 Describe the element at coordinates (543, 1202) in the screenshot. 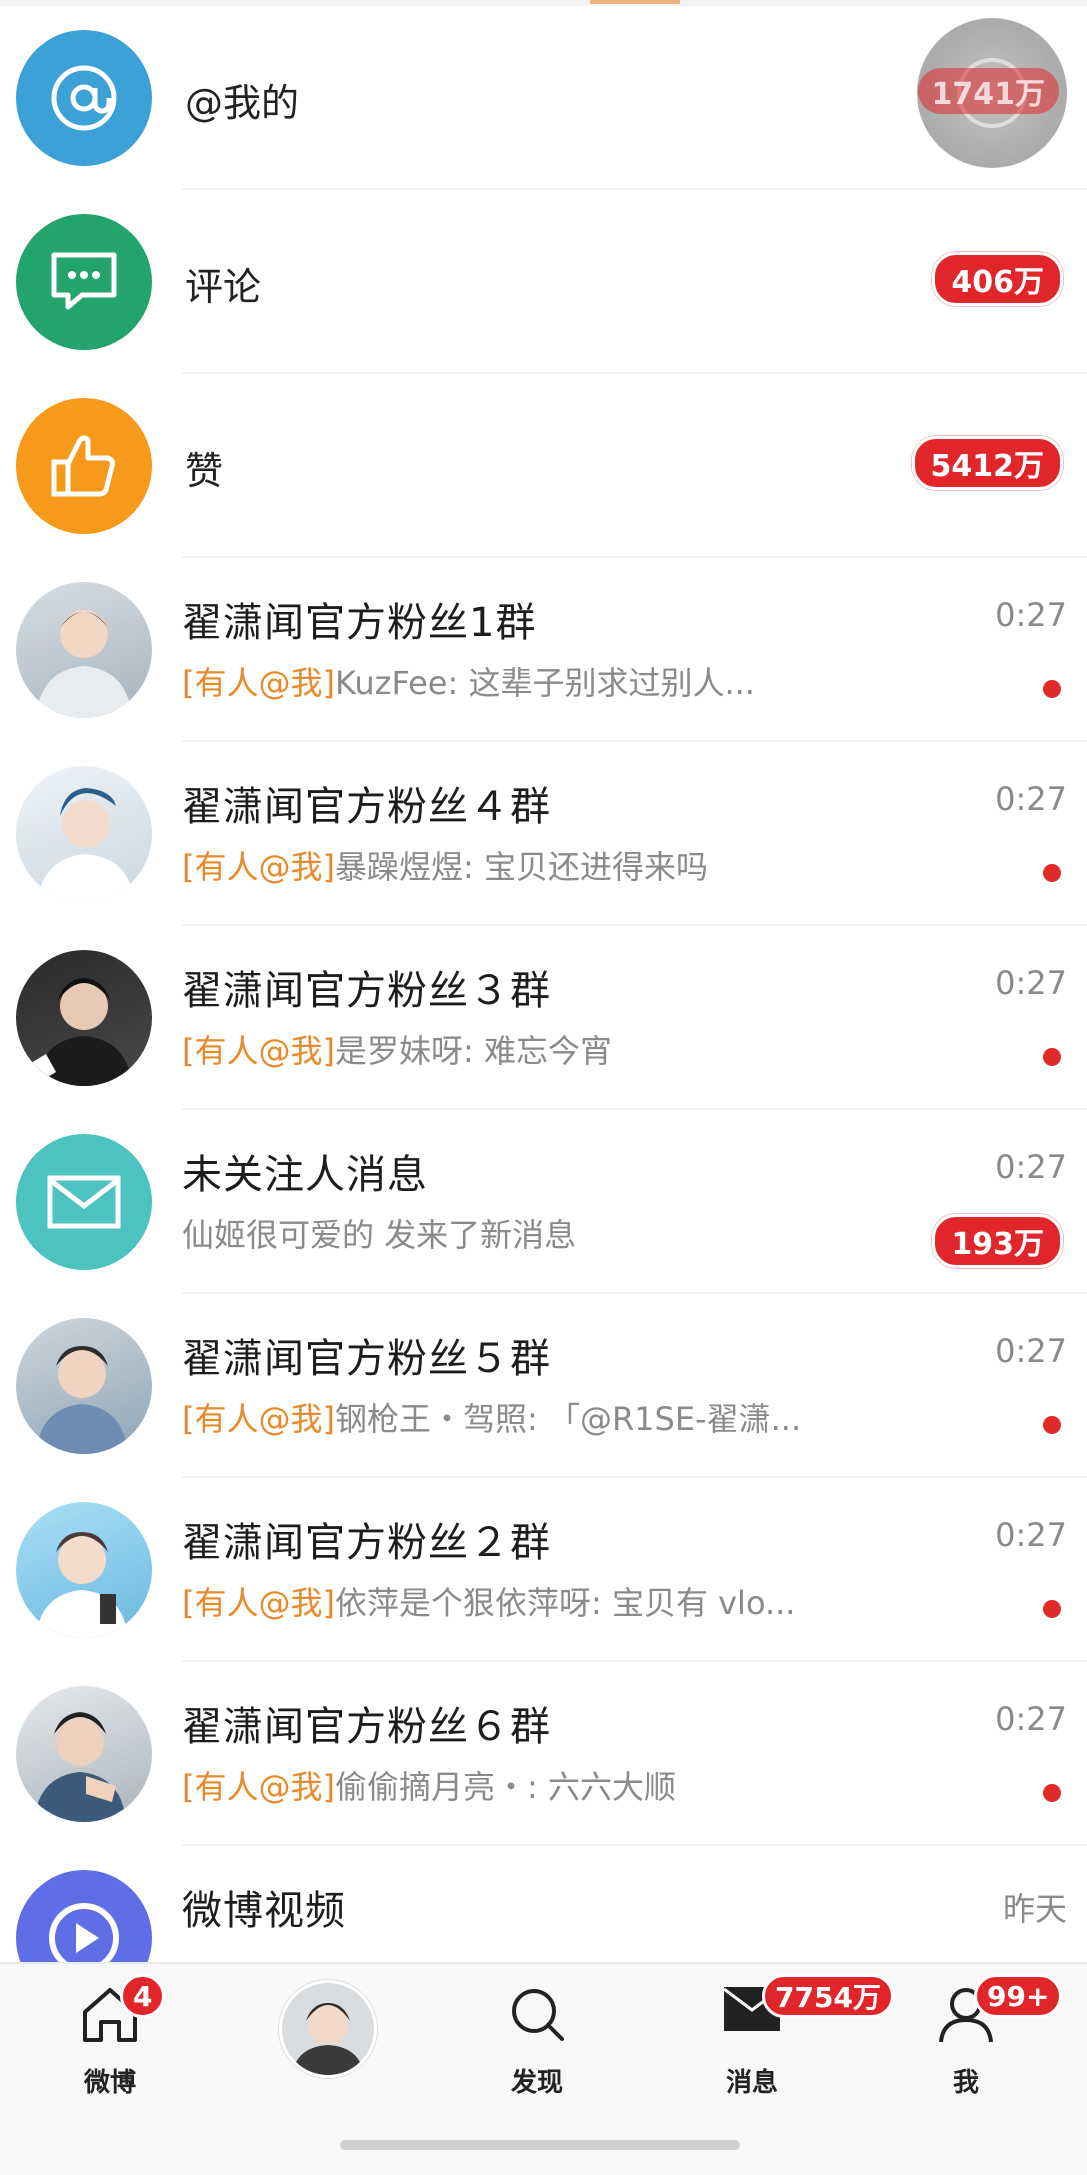

I see `conversation-row-unfollowed: 未关注人消息 0:27 仙姬很可爱的 发来了新消息 193万` at that location.